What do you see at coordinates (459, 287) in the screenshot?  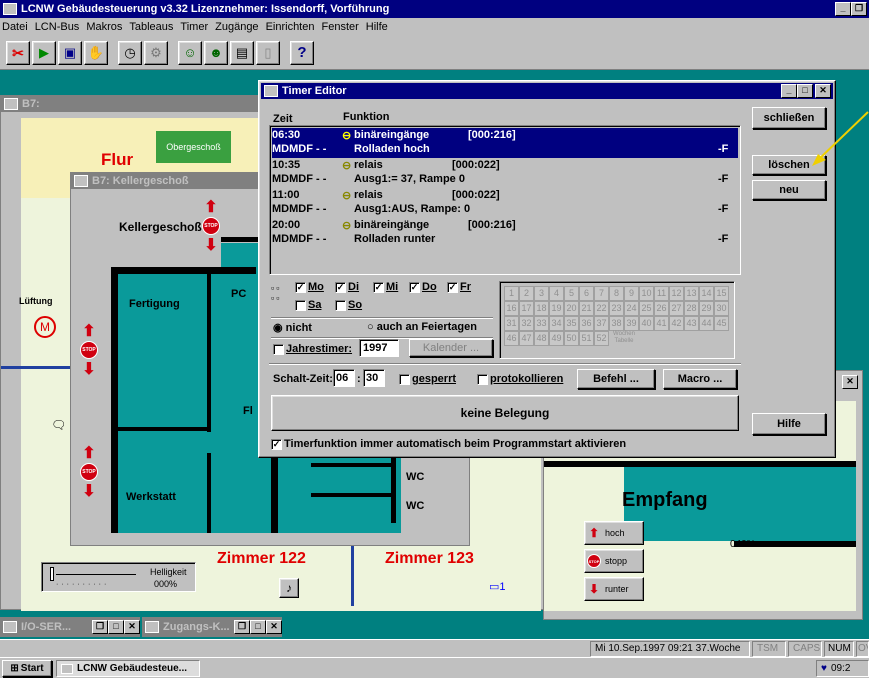 I see `day-checkbox-fr: ✓ Fr` at bounding box center [459, 287].